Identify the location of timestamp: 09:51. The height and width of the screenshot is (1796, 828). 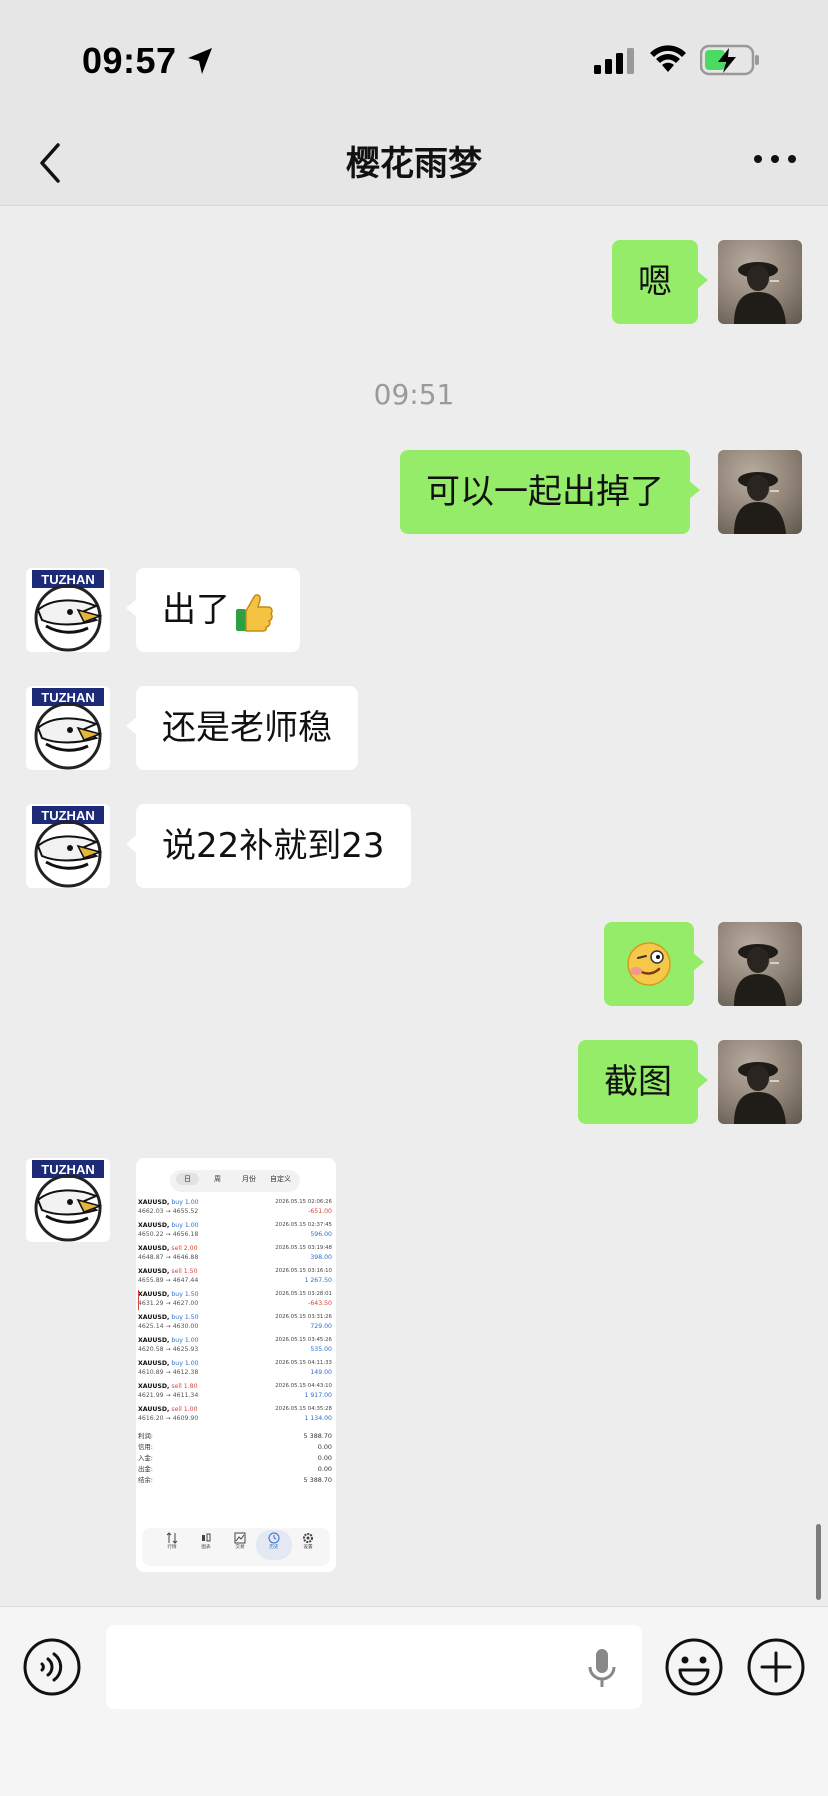
(414, 394).